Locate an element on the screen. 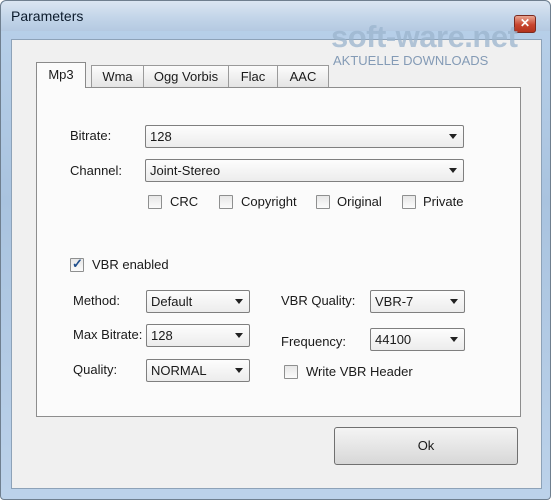 Image resolution: width=551 pixels, height=500 pixels. close-icon: ✕ is located at coordinates (525, 24).